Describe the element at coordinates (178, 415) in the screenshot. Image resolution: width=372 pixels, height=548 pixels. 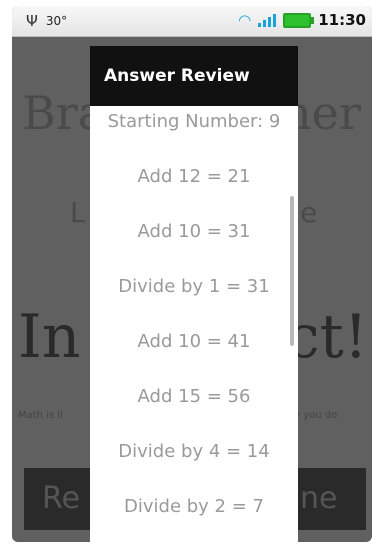
I see `result-subtext: Math is li re you do` at that location.